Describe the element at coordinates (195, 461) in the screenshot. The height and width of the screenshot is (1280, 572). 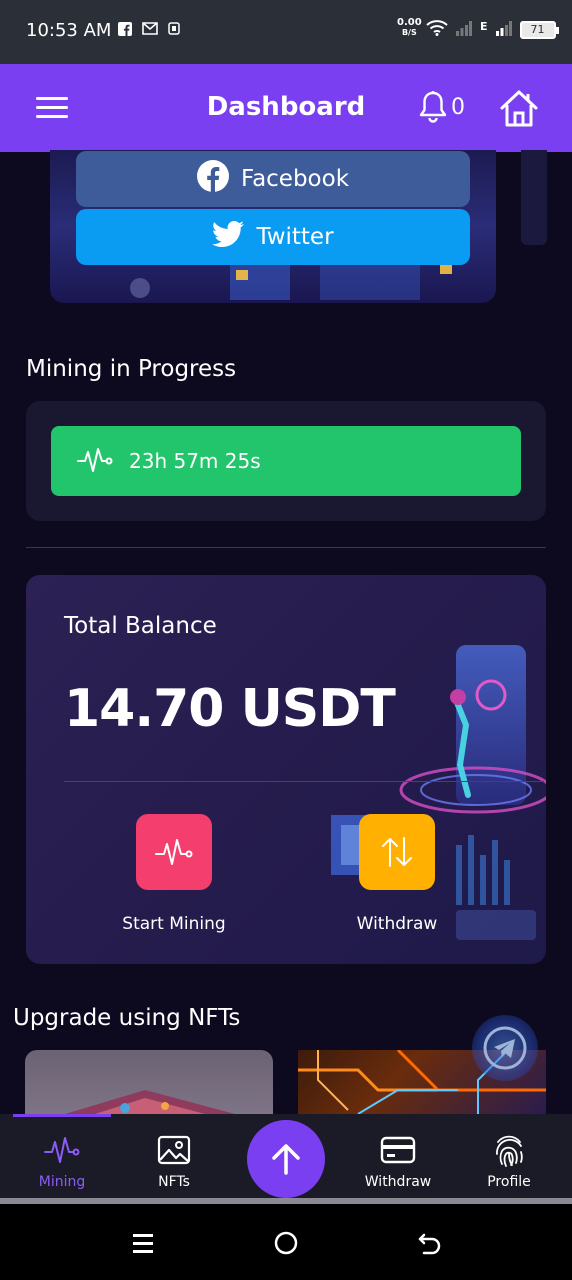
I see `mining-timer: 23h 57m 25s` at that location.